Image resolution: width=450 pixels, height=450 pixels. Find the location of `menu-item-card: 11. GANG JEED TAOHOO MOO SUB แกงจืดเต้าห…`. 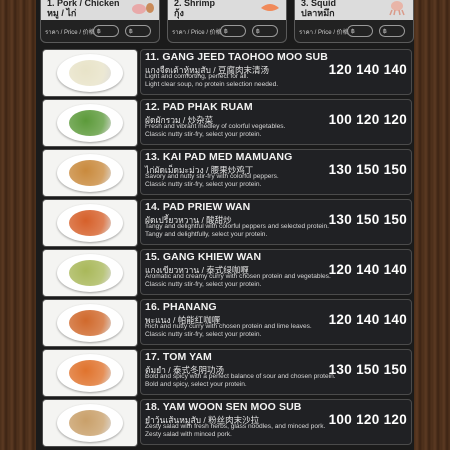

menu-item-card: 11. GANG JEED TAOHOO MOO SUB แกงจืดเต้าห… is located at coordinates (276, 72).